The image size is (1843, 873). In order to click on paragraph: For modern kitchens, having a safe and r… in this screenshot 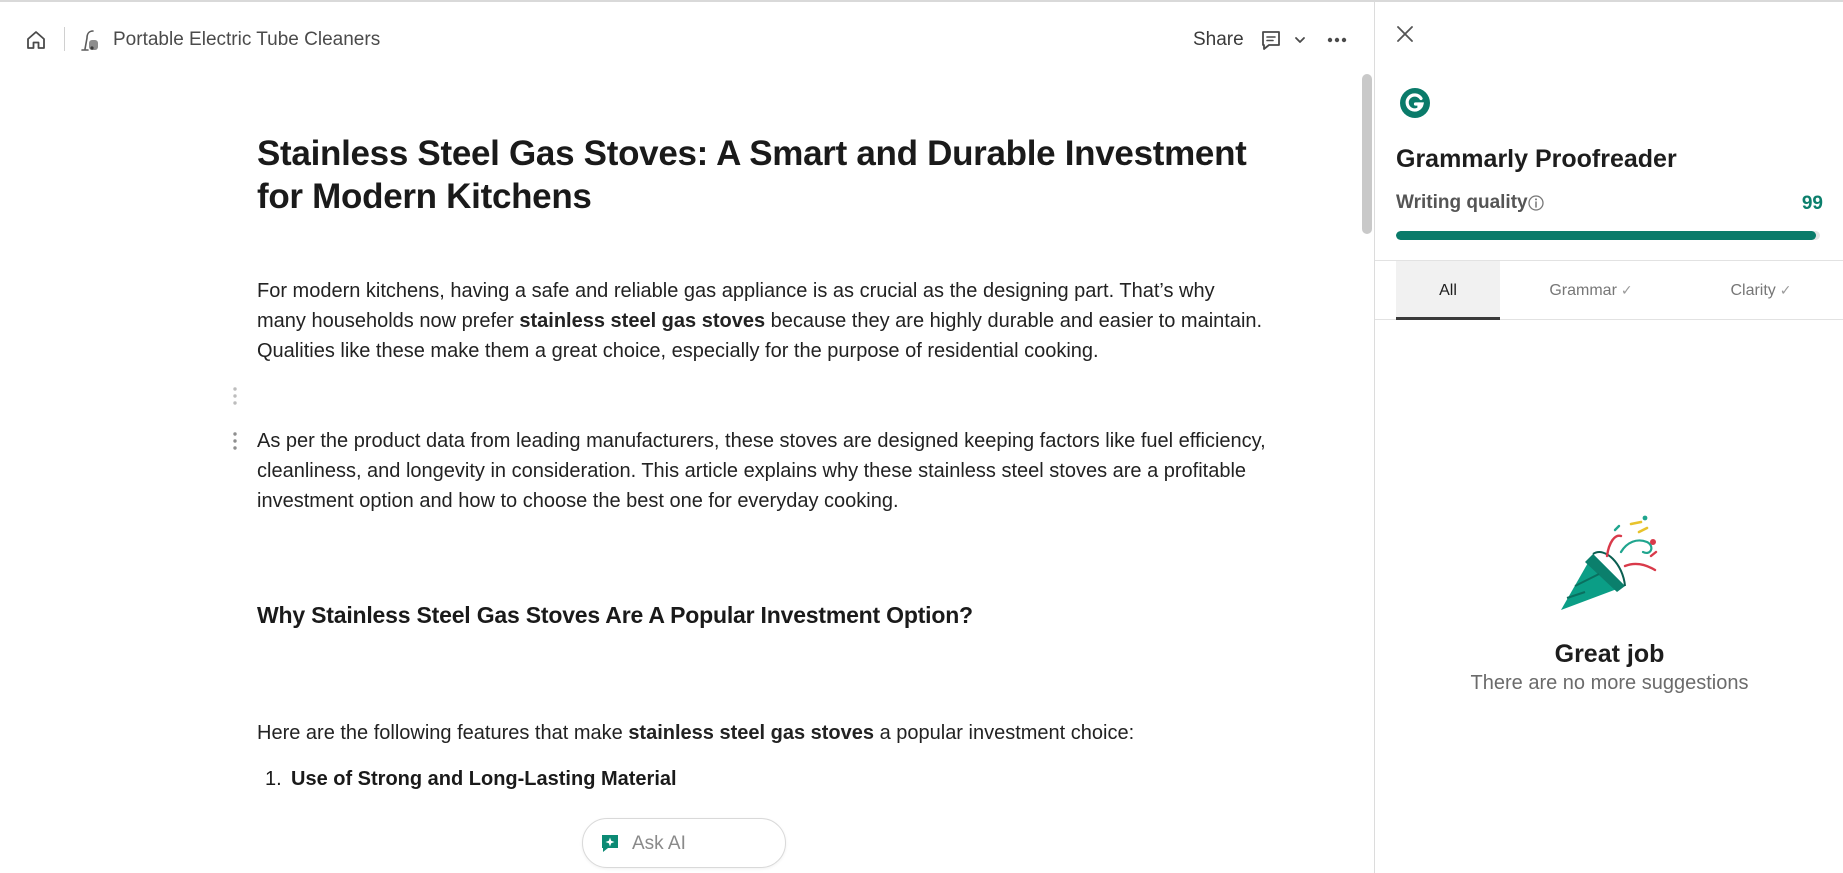, I will do `click(762, 321)`.